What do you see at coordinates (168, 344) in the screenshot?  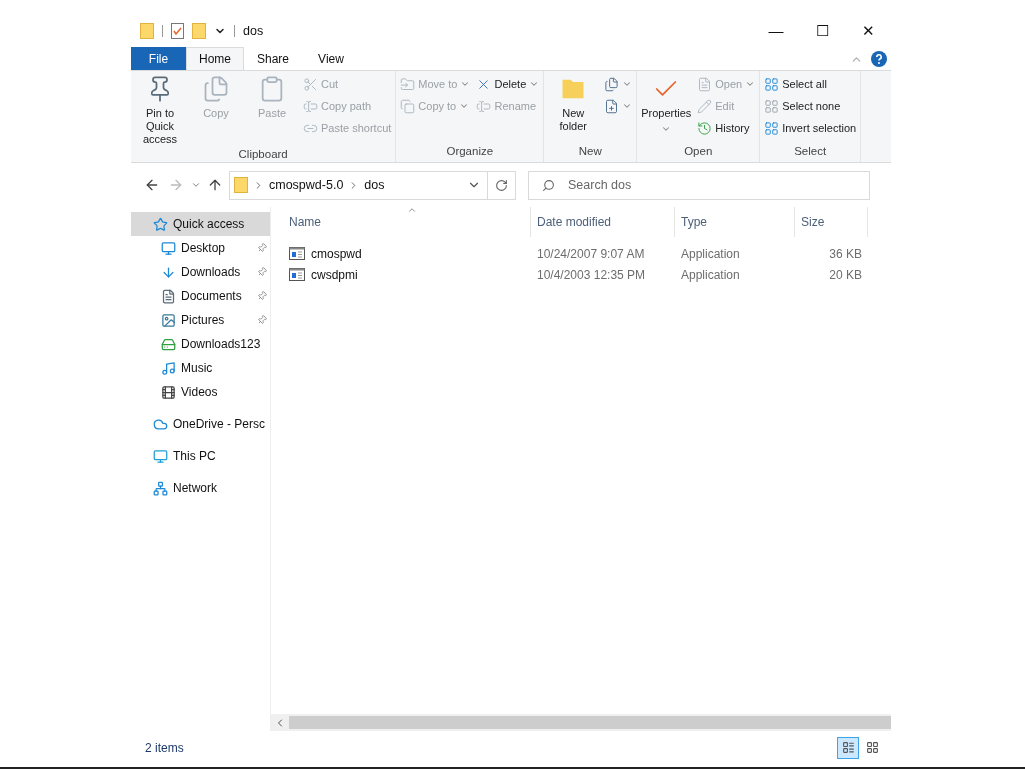 I see `drive-icon` at bounding box center [168, 344].